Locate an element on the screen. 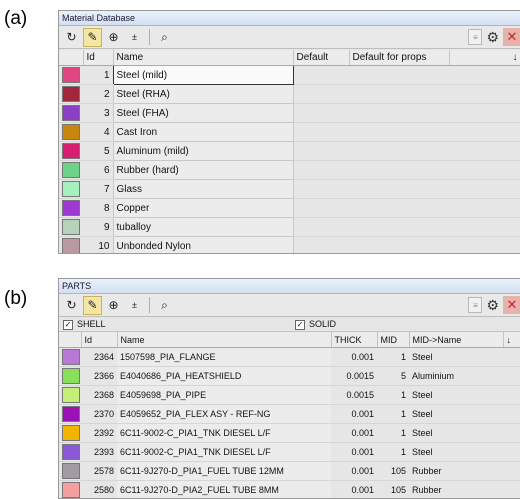  part-id: 2392 is located at coordinates (99, 433).